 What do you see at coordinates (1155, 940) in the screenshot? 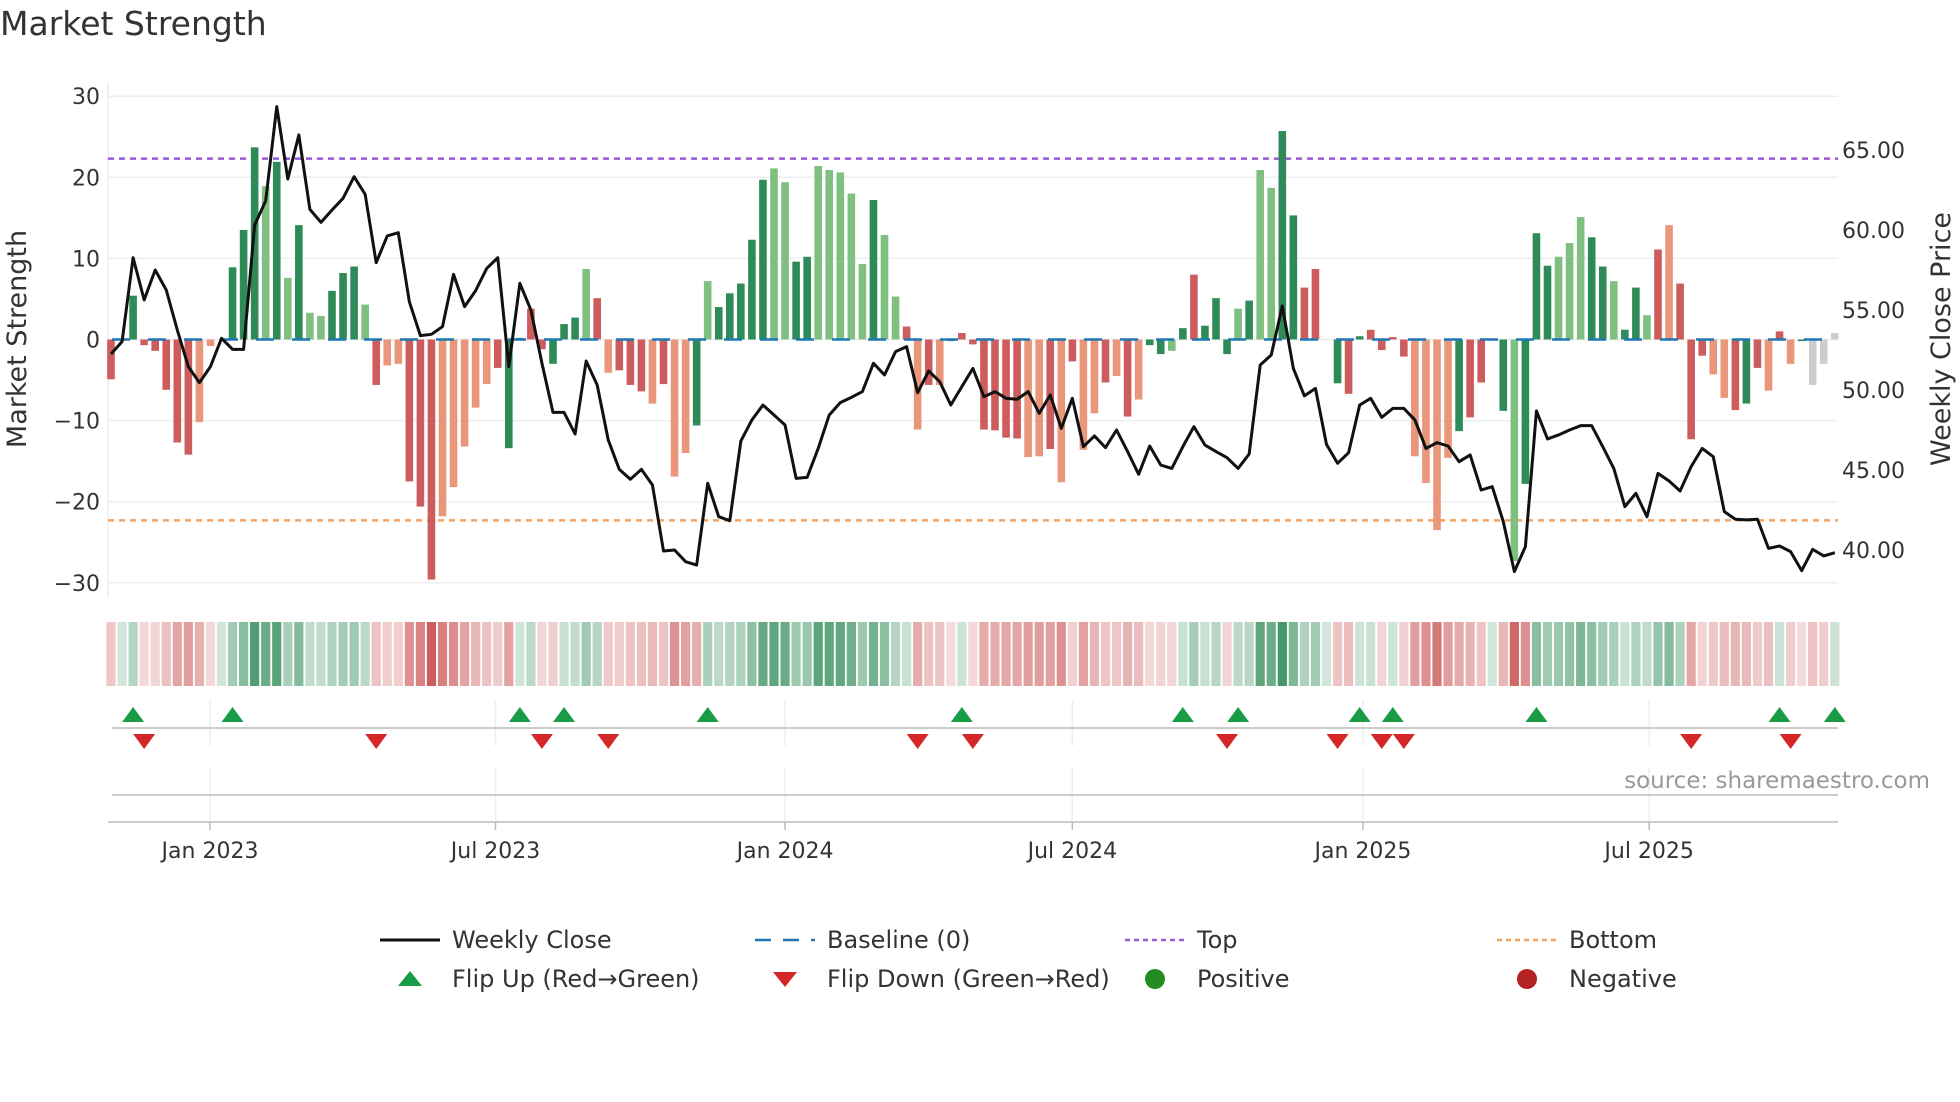
I see `legend-top-symbol-icon` at bounding box center [1155, 940].